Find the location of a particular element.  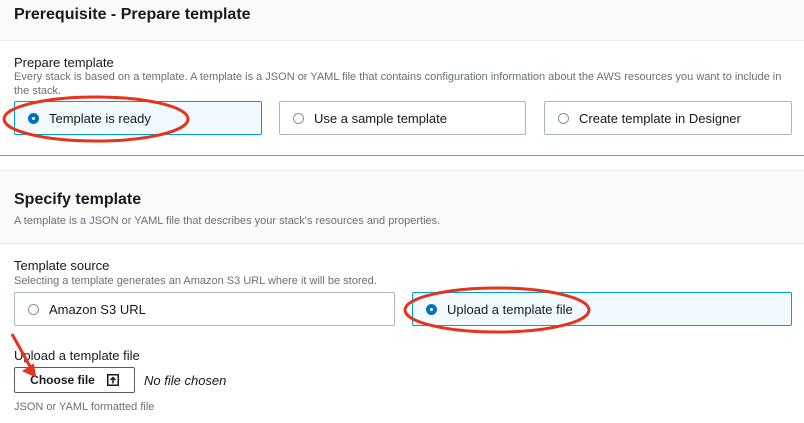

section-divider is located at coordinates (402, 155).